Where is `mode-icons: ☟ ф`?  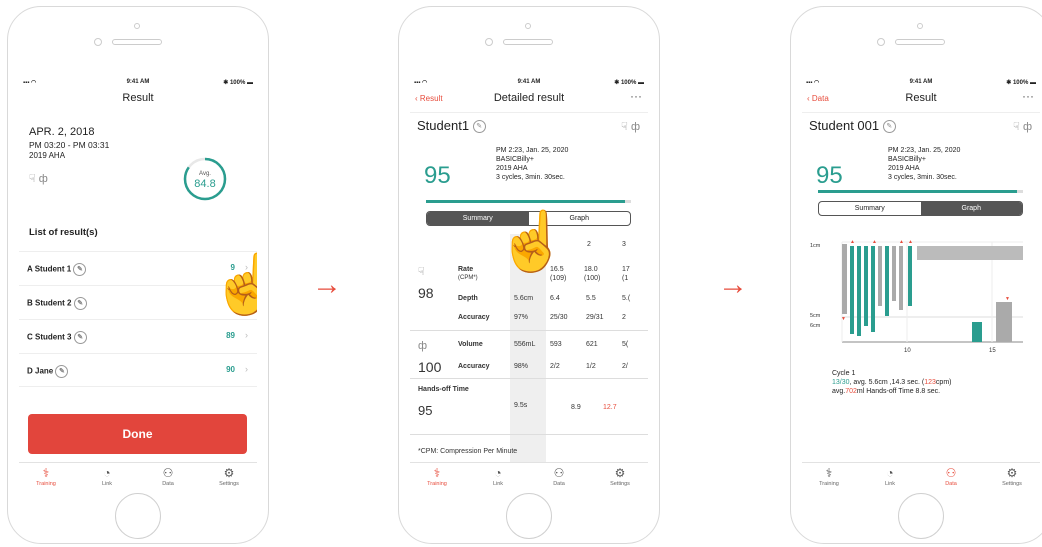
mode-icons: ☟ ф is located at coordinates (630, 126).